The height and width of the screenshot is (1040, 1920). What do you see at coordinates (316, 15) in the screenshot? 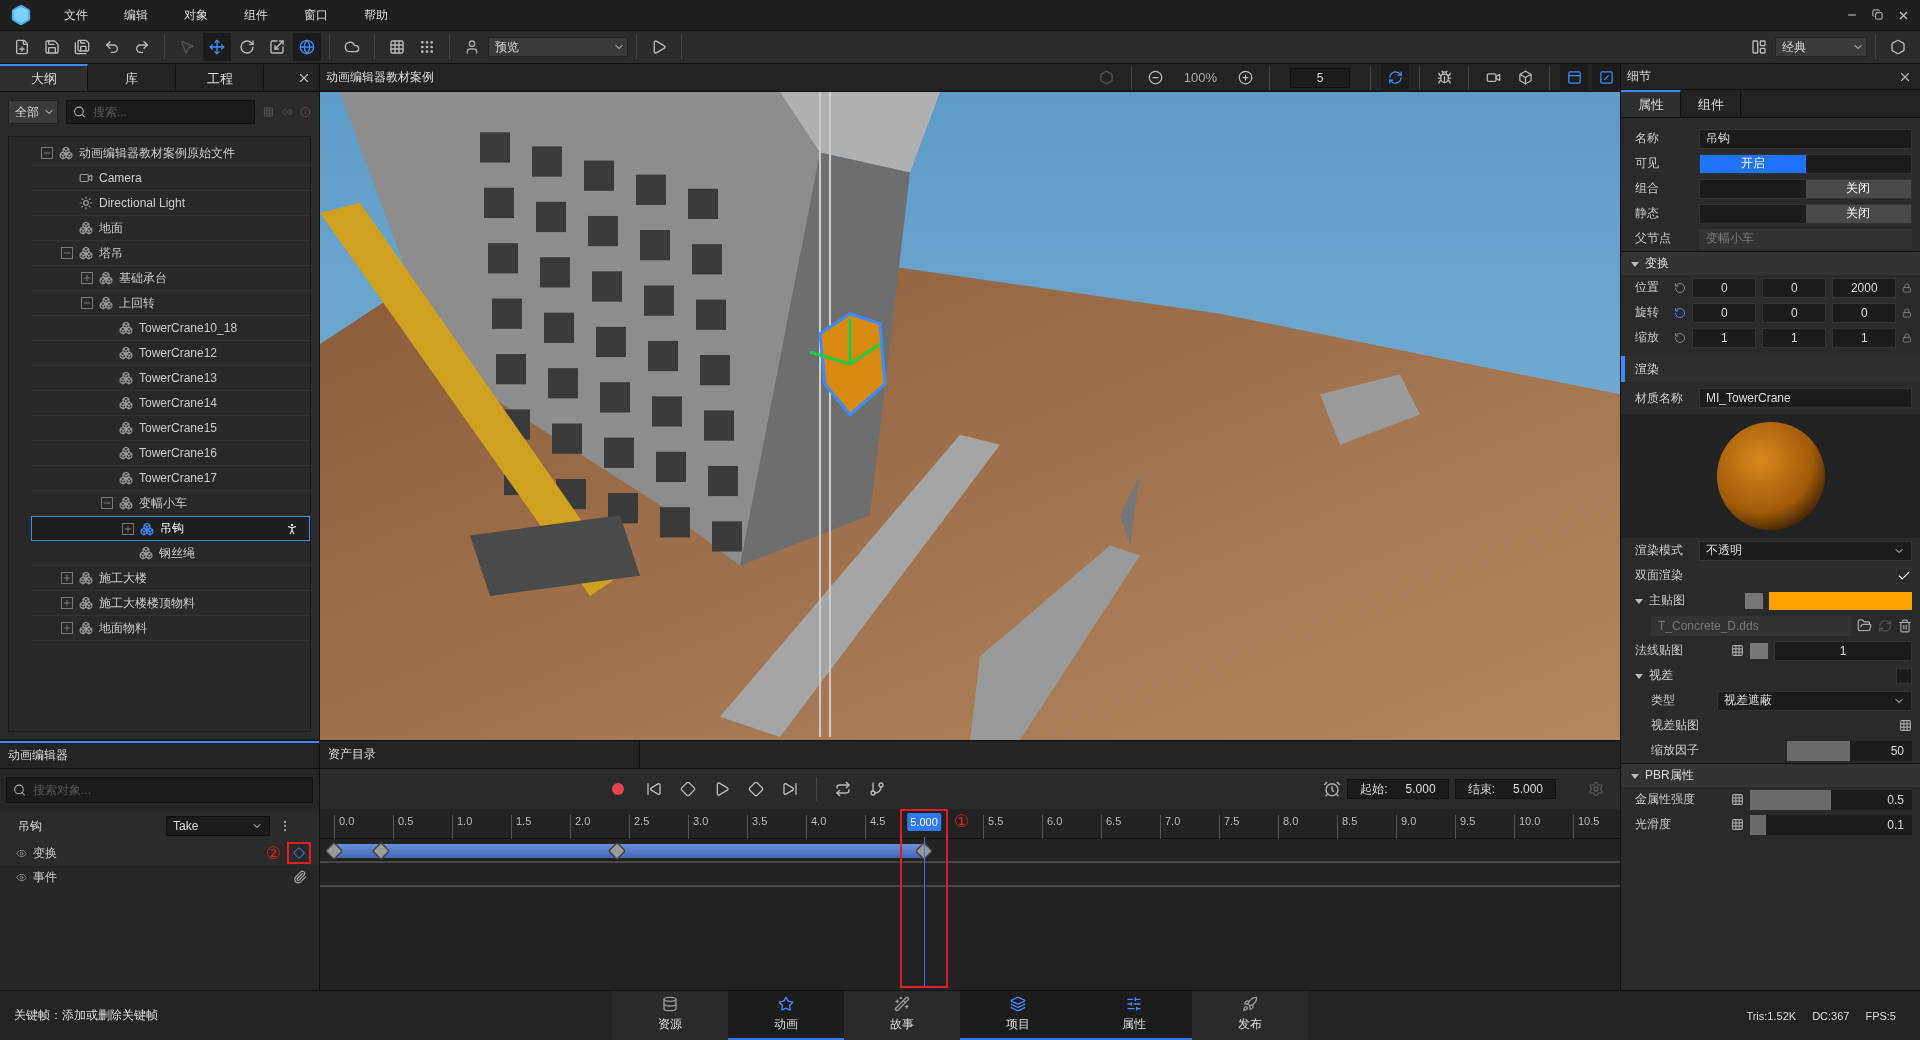
I see `menu-item: 窗口` at bounding box center [316, 15].